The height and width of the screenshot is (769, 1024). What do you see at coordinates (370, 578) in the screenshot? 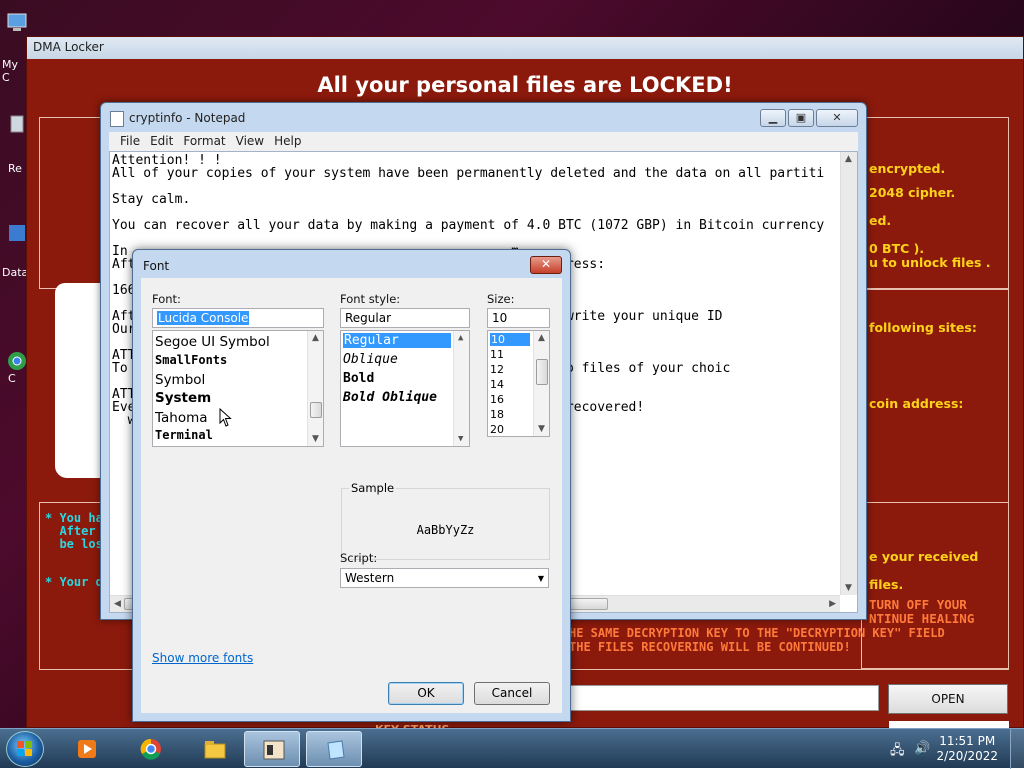
I see `script-value: Western` at bounding box center [370, 578].